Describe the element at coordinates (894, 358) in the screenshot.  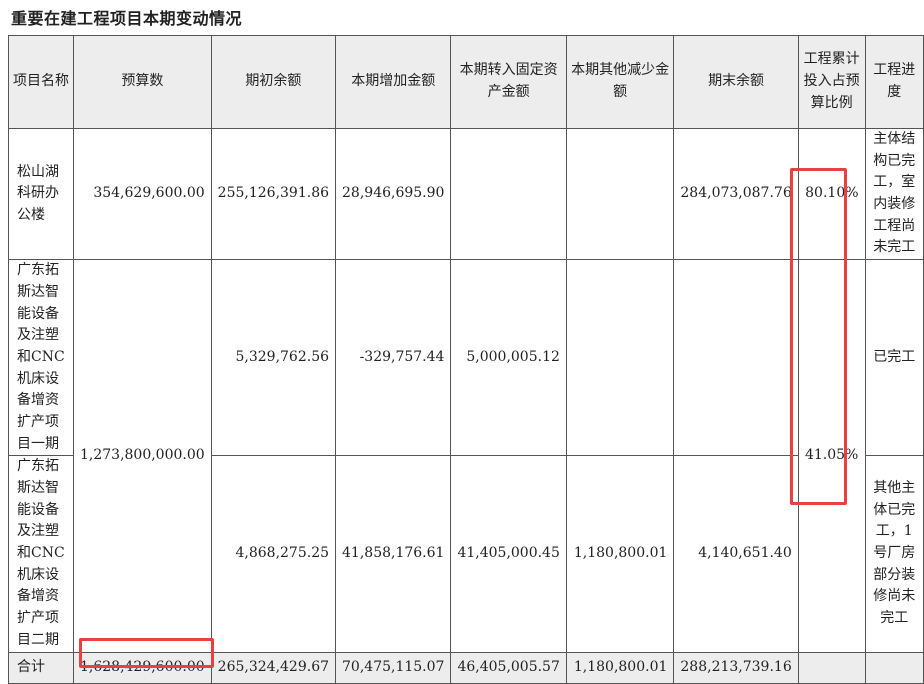
I see `row-progress: 已完工` at that location.